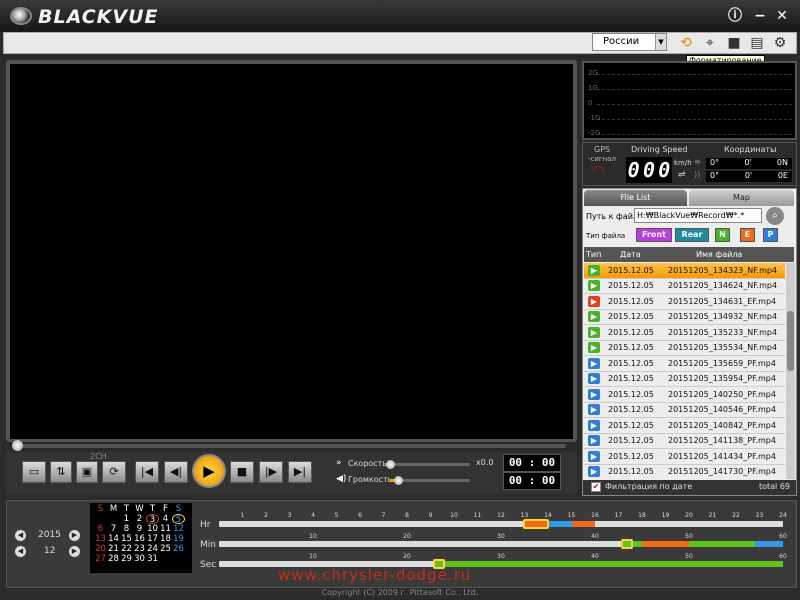 This screenshot has height=600, width=800. I want to click on calendar-day: 7, so click(113, 529).